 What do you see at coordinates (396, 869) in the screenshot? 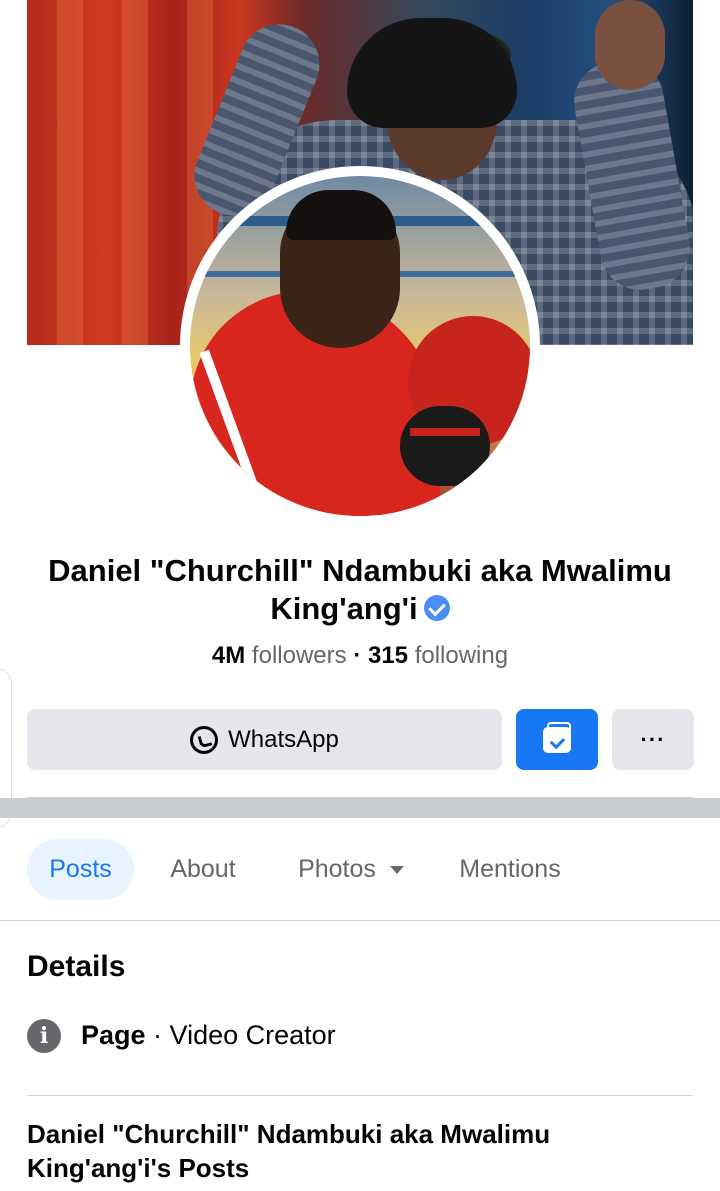
I see `caret-down-icon` at bounding box center [396, 869].